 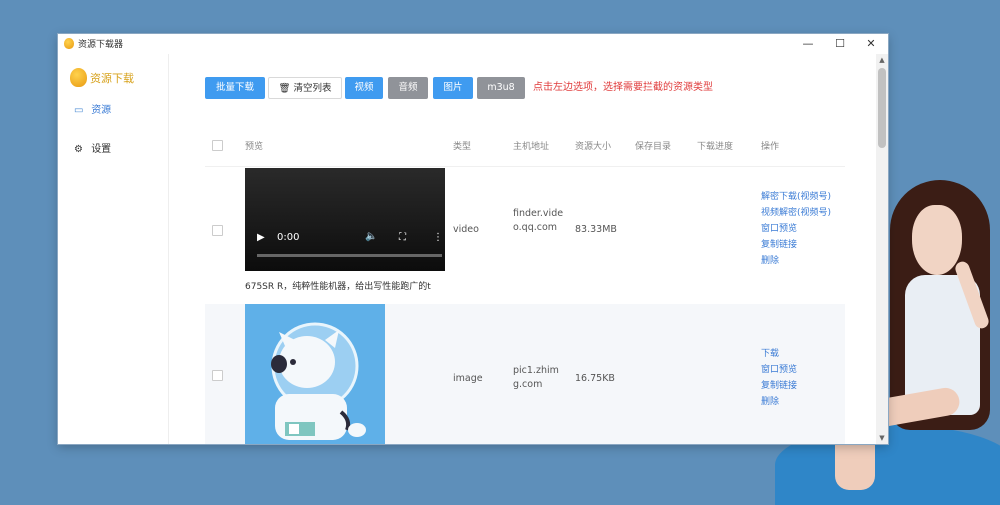 What do you see at coordinates (261, 237) in the screenshot?
I see `play-icon: ▶` at bounding box center [261, 237].